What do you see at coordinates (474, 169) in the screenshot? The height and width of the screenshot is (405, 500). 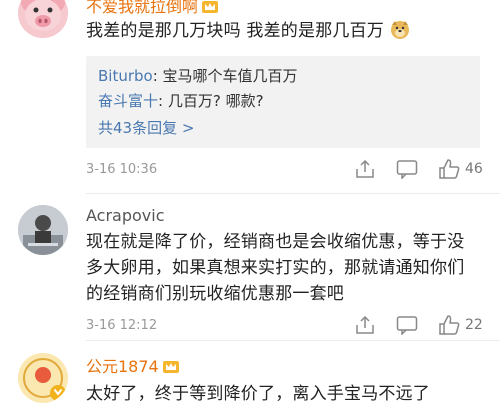 I see `like-count: 46` at bounding box center [474, 169].